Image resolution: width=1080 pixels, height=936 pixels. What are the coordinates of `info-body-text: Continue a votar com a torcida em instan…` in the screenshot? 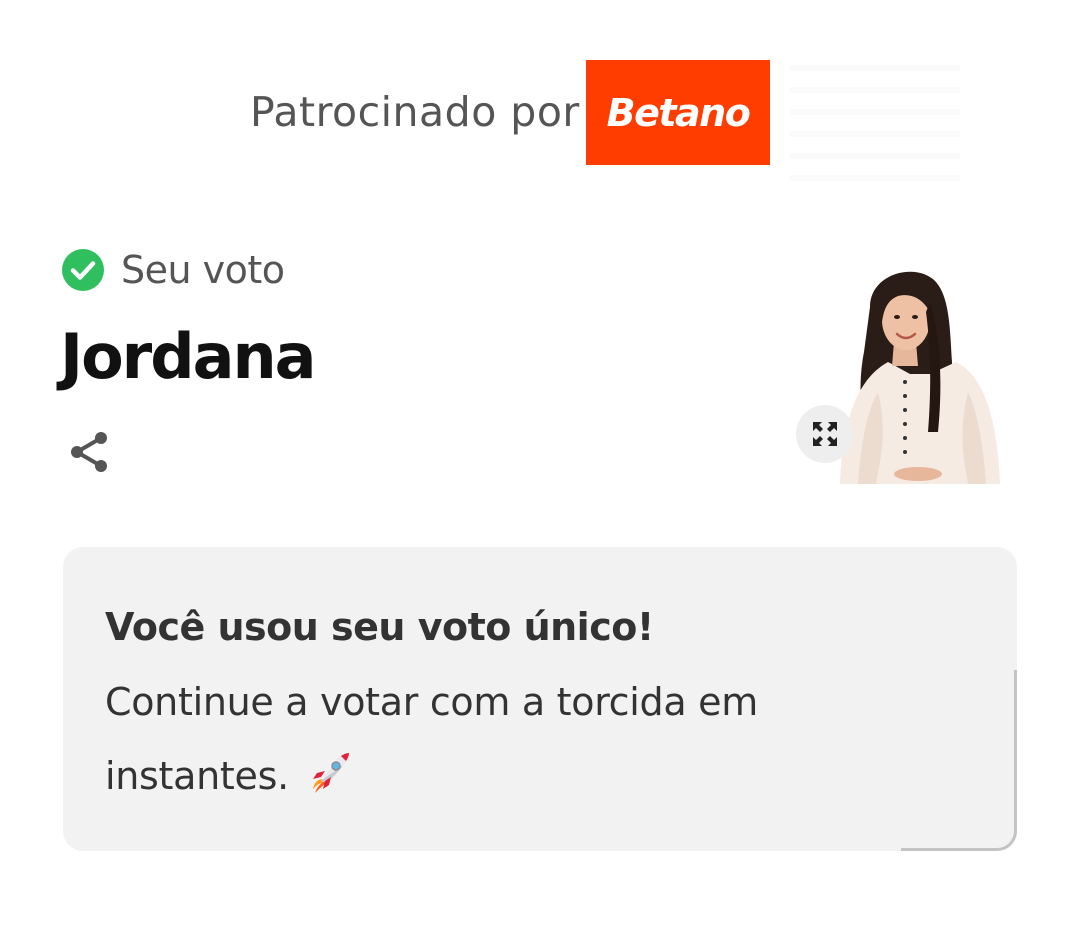 It's located at (431, 739).